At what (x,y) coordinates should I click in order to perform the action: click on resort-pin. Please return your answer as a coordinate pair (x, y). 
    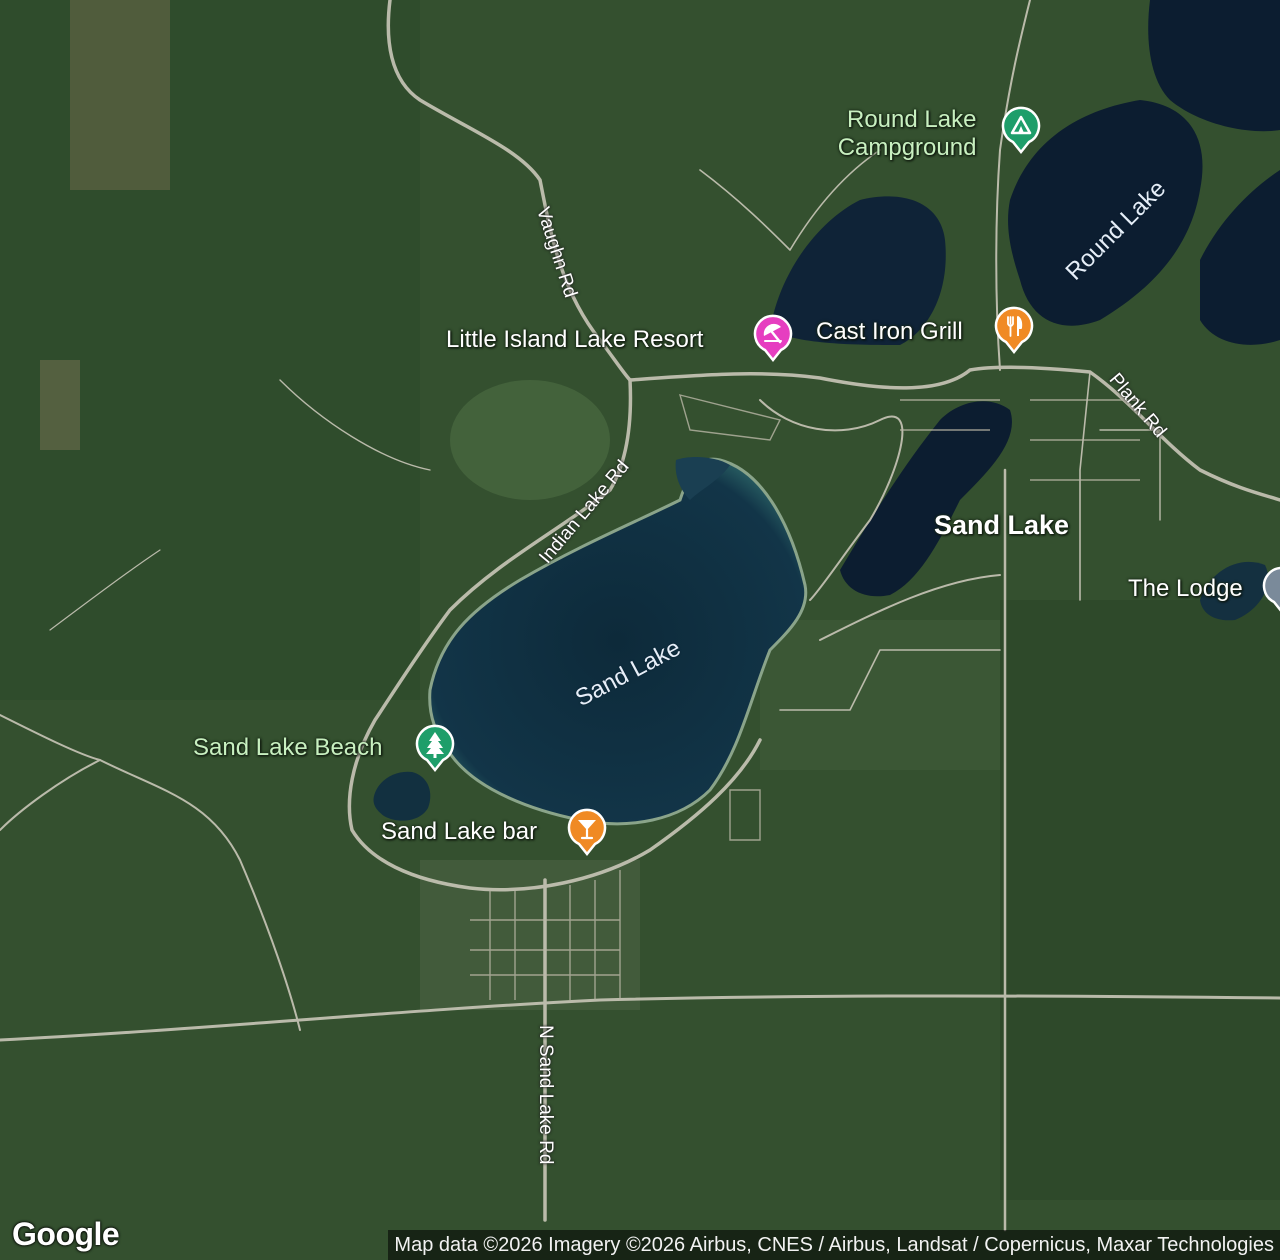
    Looking at the image, I should click on (773, 338).